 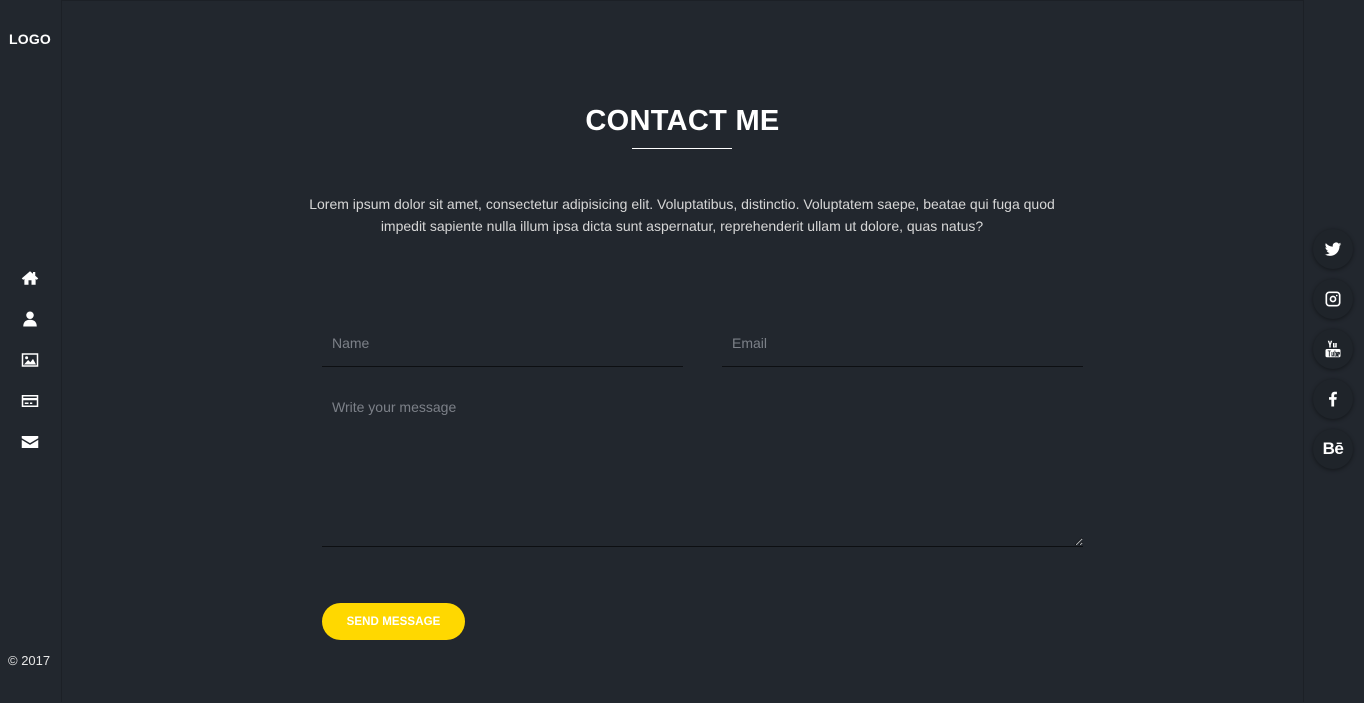 I want to click on page-title: CONTACT ME, so click(x=682, y=121).